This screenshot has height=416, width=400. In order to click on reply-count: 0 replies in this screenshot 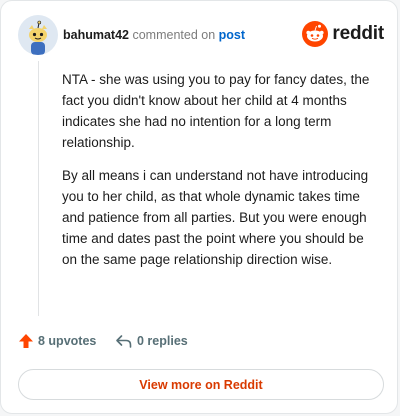, I will do `click(162, 341)`.